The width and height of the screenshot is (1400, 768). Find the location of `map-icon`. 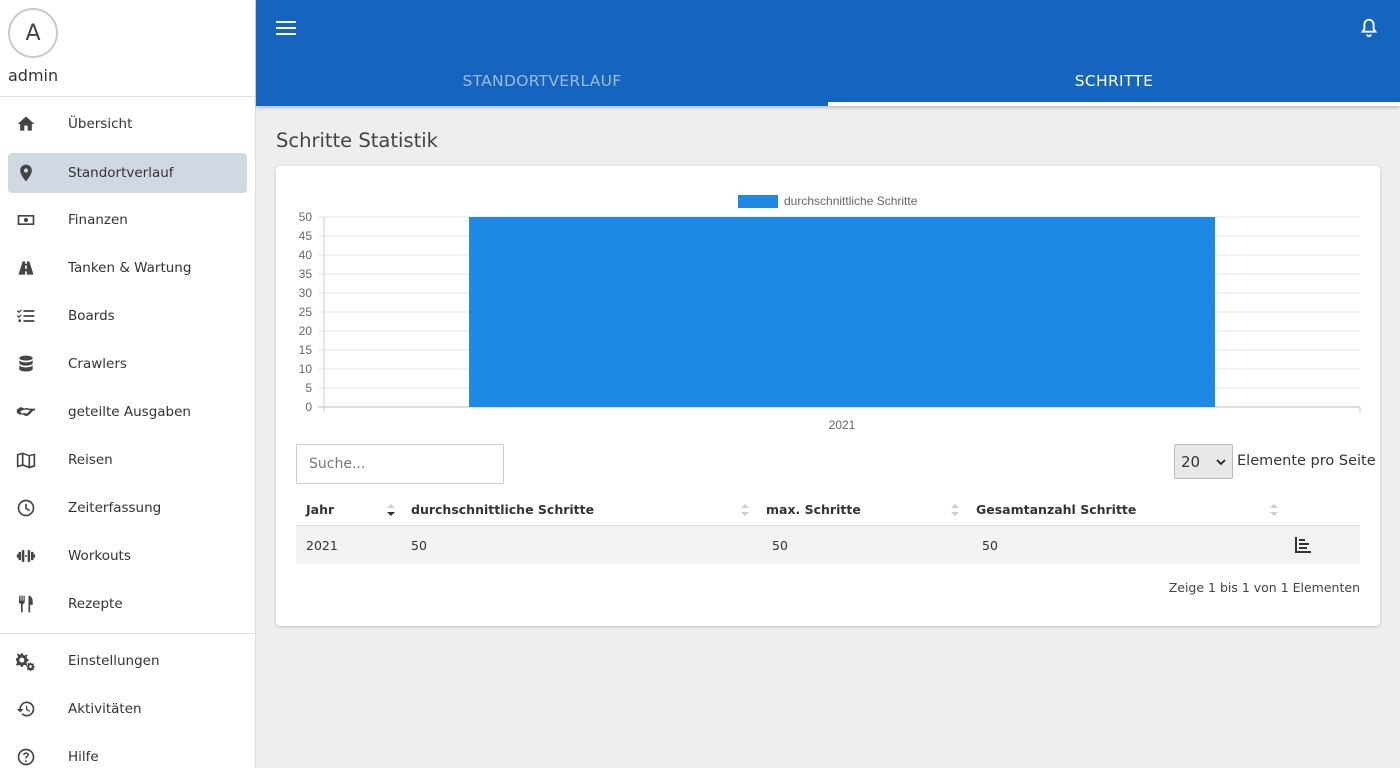

map-icon is located at coordinates (26, 460).